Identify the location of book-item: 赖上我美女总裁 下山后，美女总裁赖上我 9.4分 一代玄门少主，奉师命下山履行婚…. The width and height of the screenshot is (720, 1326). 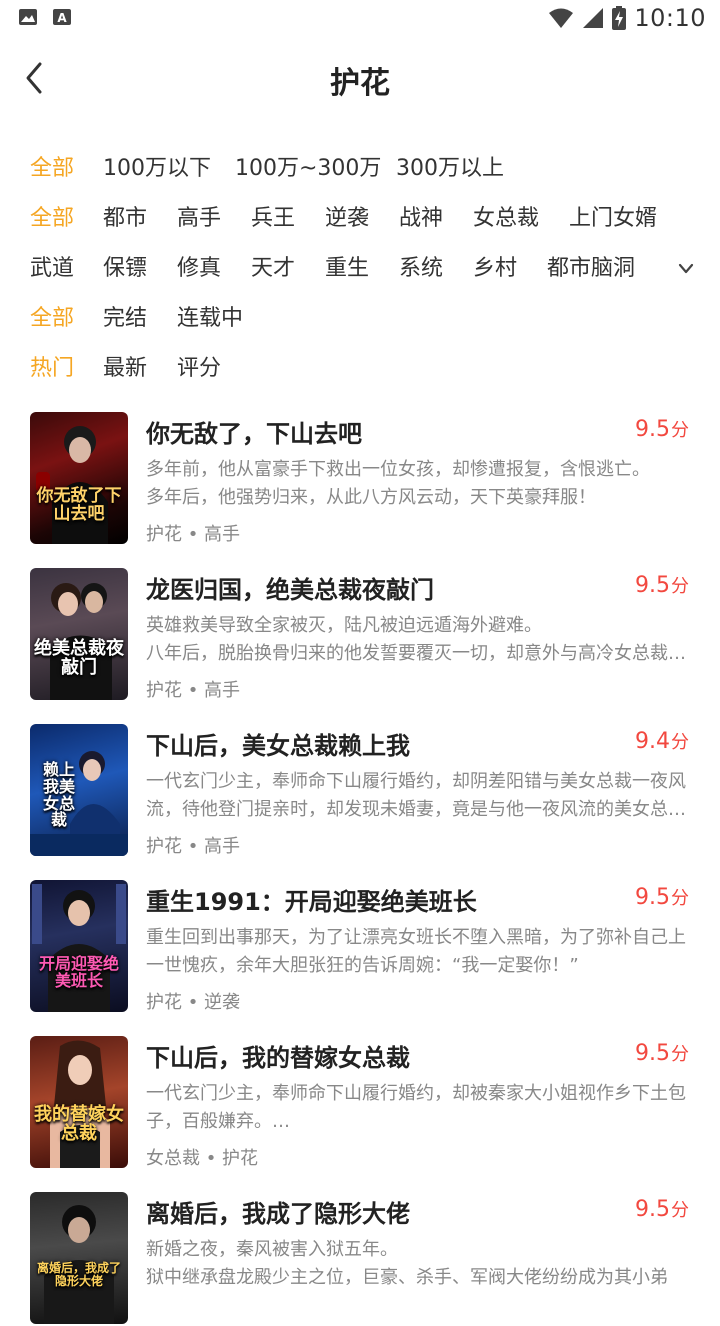
(362, 791).